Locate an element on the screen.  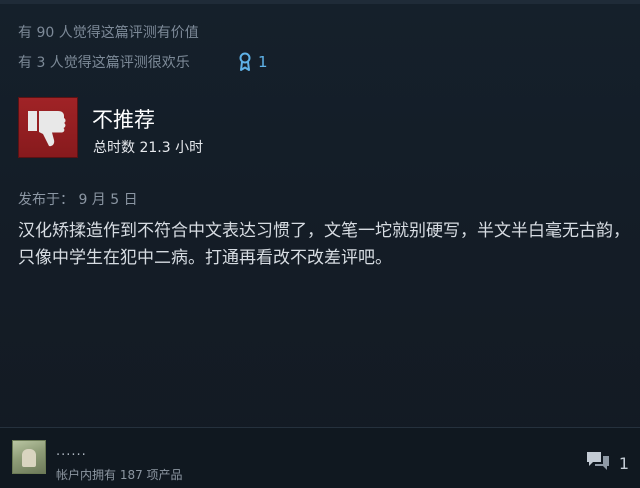
helpful-count-text: 有 90 人觉得这篇评测有价值 is located at coordinates (108, 33).